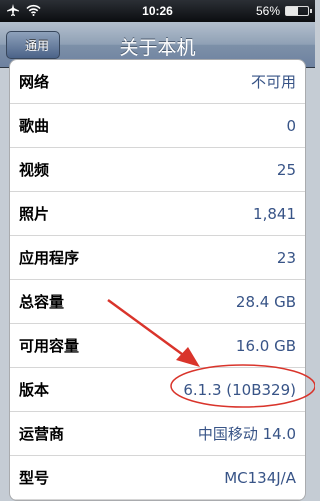  What do you see at coordinates (49, 346) in the screenshot?
I see `row-label: 可用容量` at bounding box center [49, 346].